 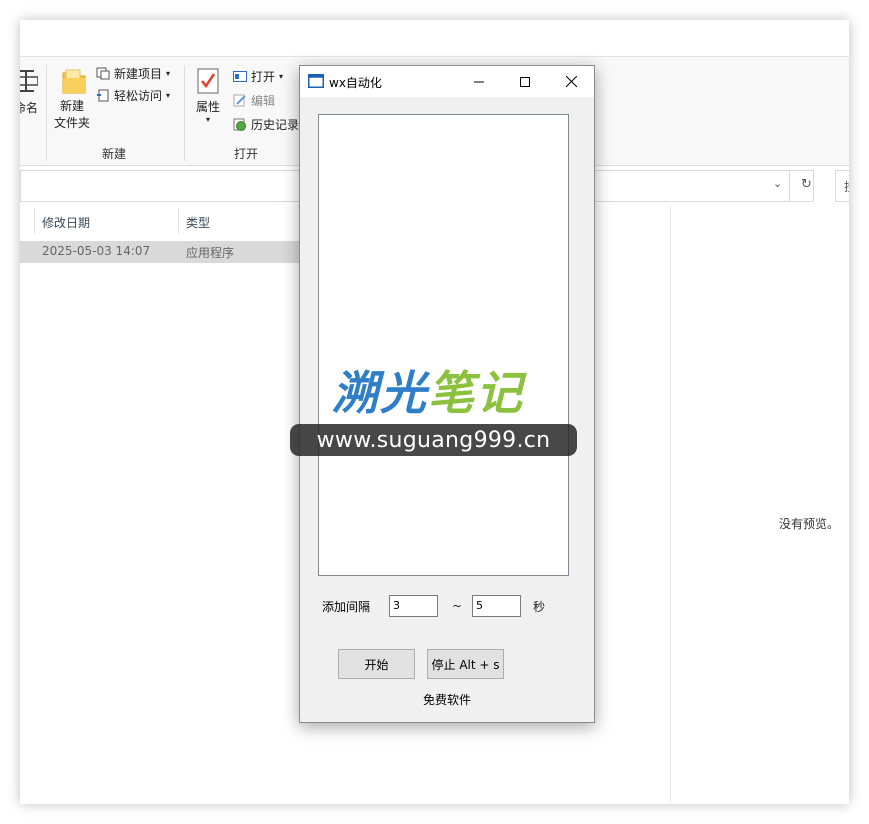 I want to click on close-button, so click(x=571, y=81).